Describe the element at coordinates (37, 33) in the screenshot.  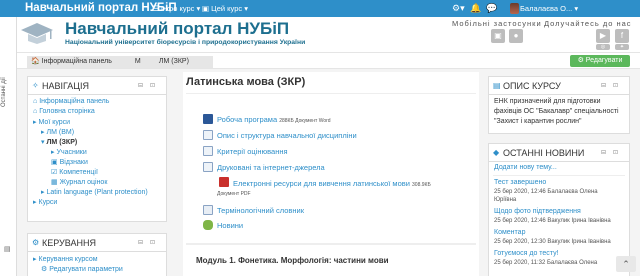
I see `graduation-cap-icon` at that location.